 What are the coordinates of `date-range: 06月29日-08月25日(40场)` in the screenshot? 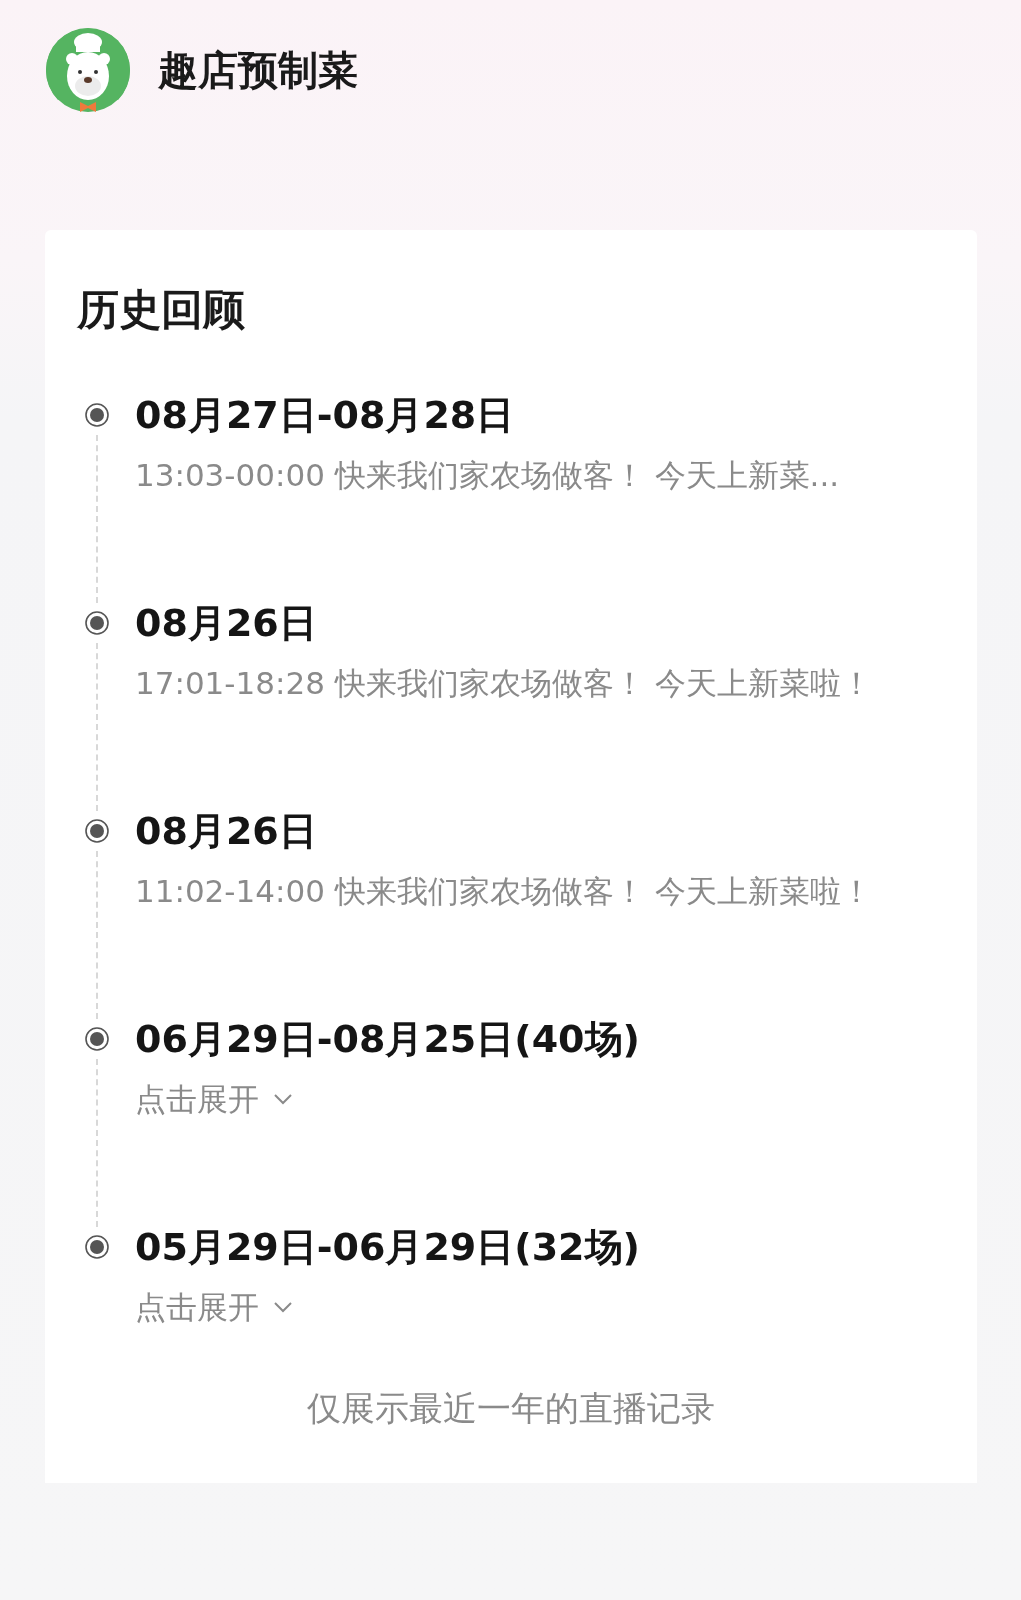 It's located at (387, 1039).